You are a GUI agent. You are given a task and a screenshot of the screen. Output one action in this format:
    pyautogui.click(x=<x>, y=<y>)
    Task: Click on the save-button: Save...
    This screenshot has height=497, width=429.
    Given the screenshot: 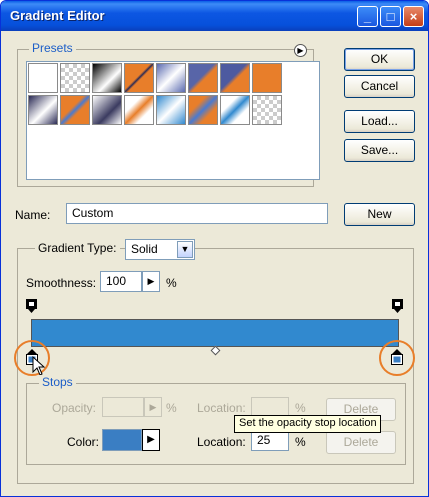 What is the action you would take?
    pyautogui.click(x=379, y=150)
    